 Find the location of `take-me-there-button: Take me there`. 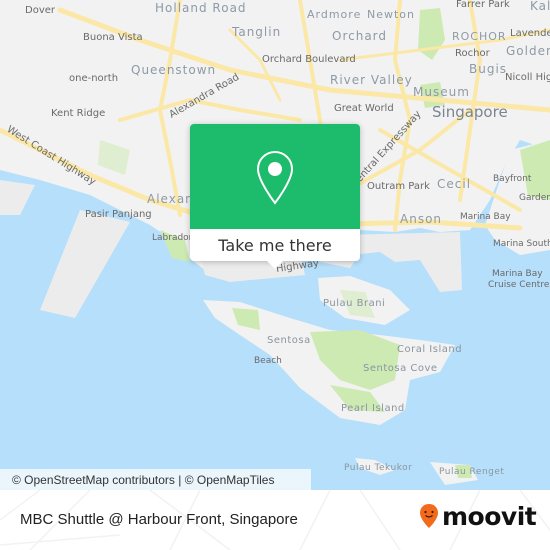

take-me-there-button: Take me there is located at coordinates (275, 245).